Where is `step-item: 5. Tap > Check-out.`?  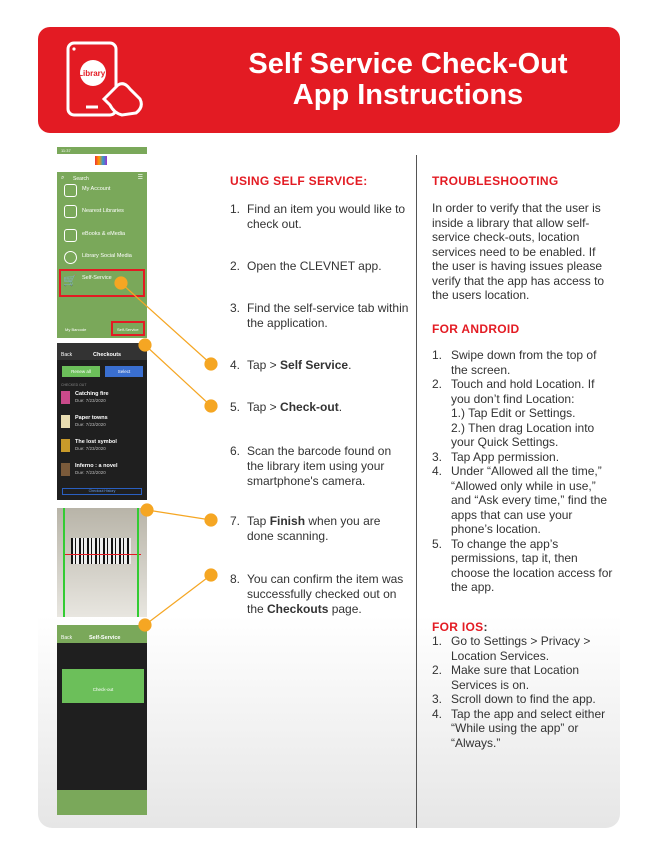
step-item: 5. Tap > Check-out. is located at coordinates (320, 407).